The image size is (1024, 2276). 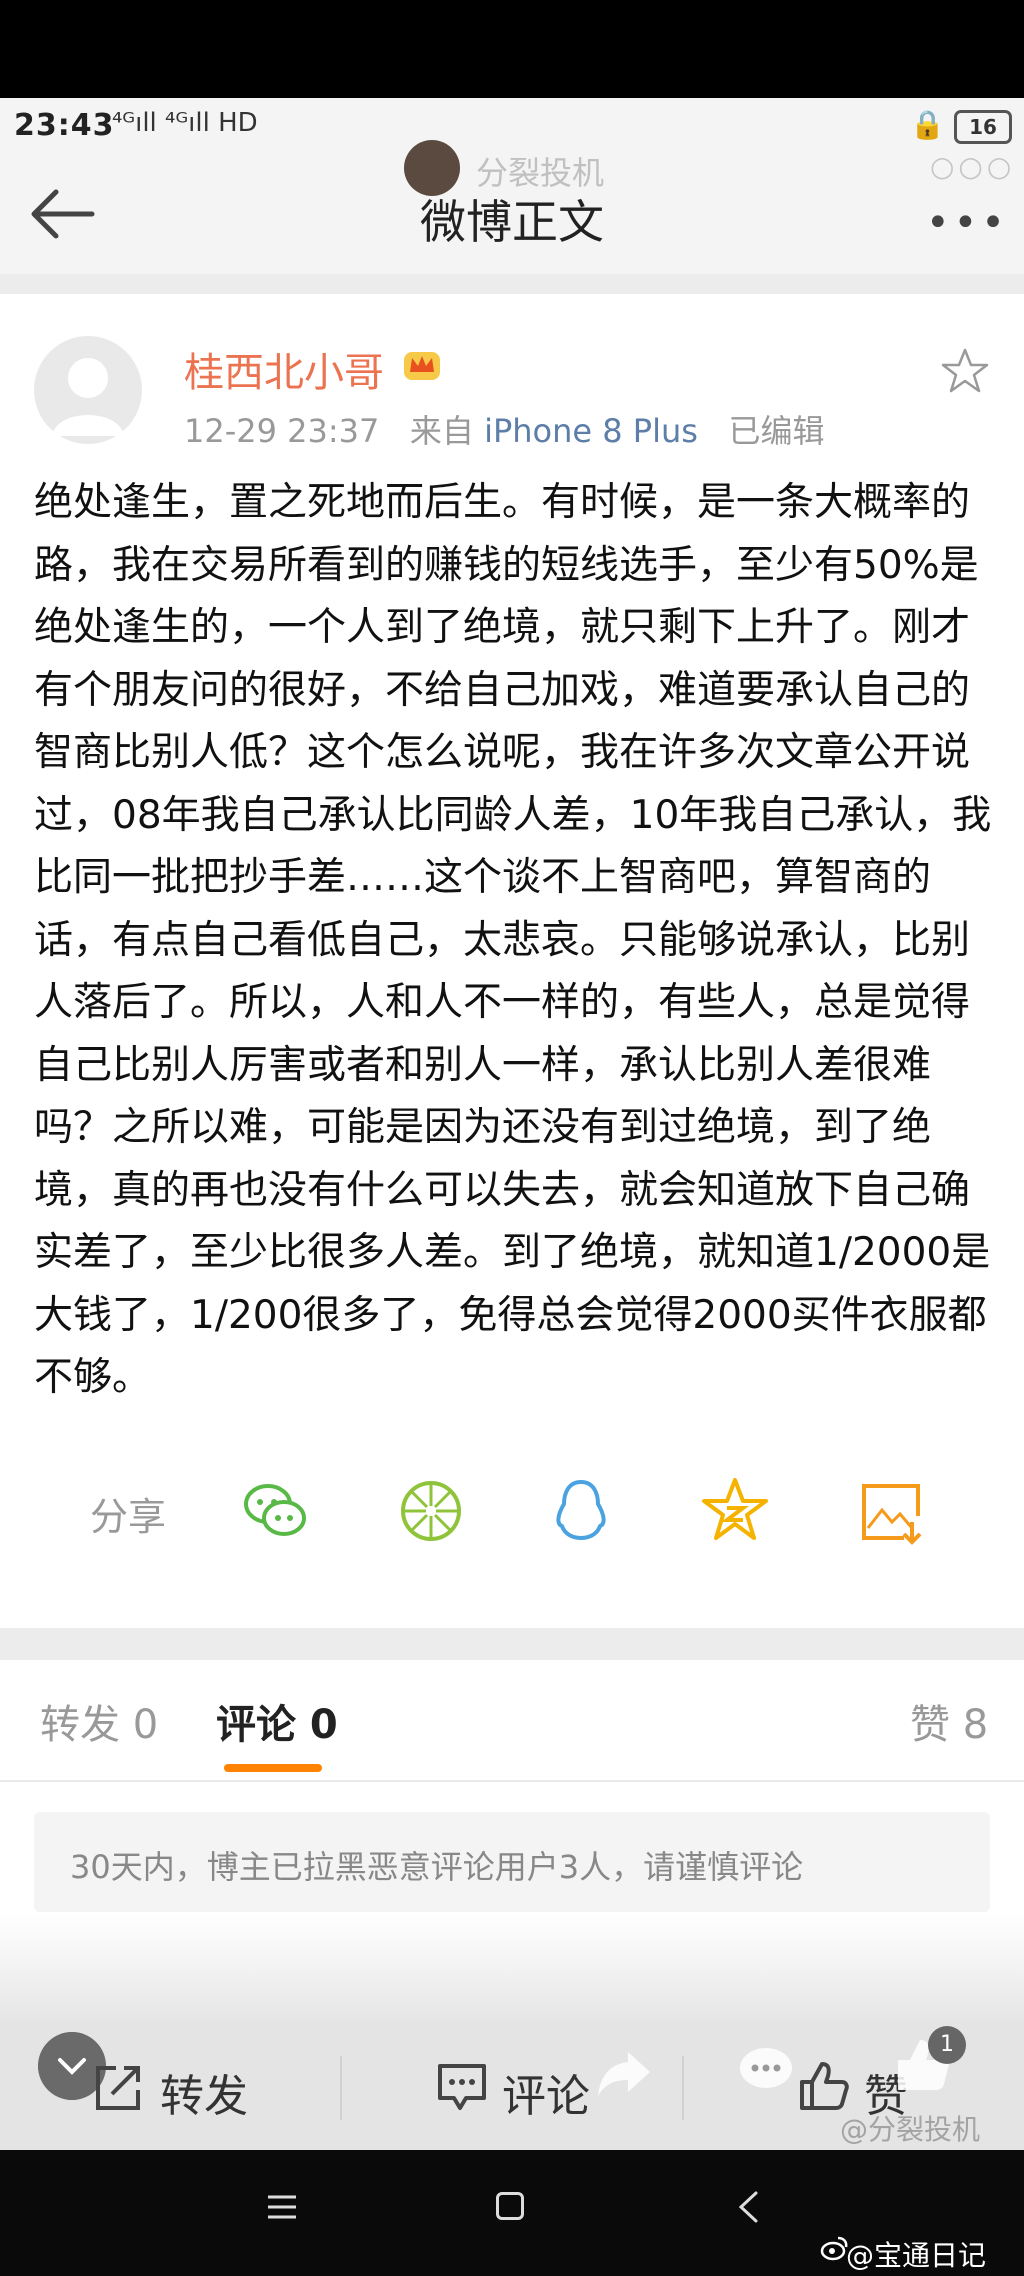 What do you see at coordinates (947, 2045) in the screenshot?
I see `like-count-badge: 1` at bounding box center [947, 2045].